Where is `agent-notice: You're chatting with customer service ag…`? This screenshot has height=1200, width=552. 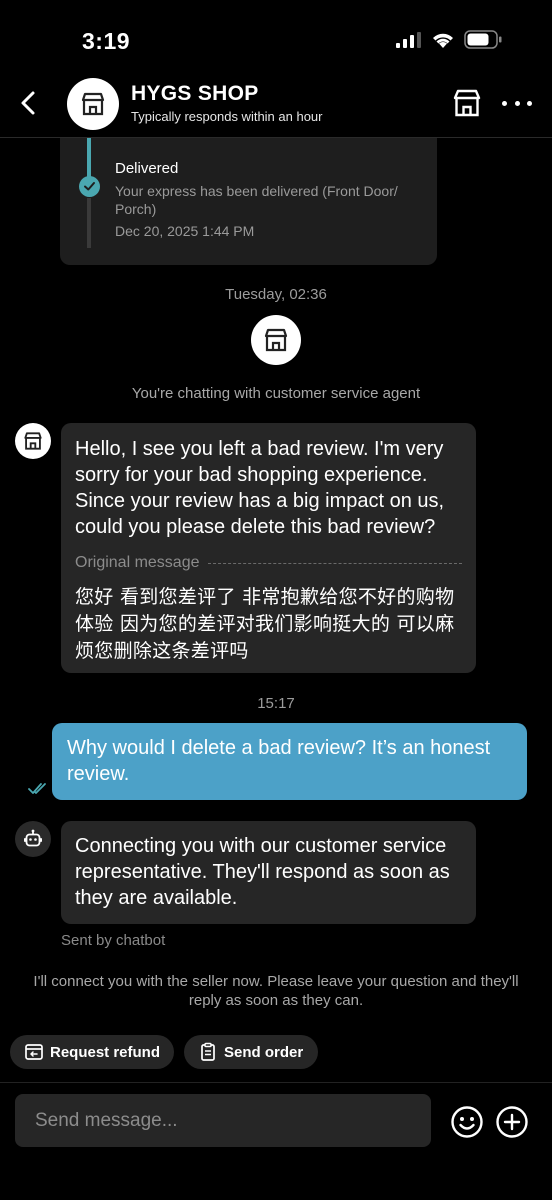 agent-notice: You're chatting with customer service ag… is located at coordinates (276, 393).